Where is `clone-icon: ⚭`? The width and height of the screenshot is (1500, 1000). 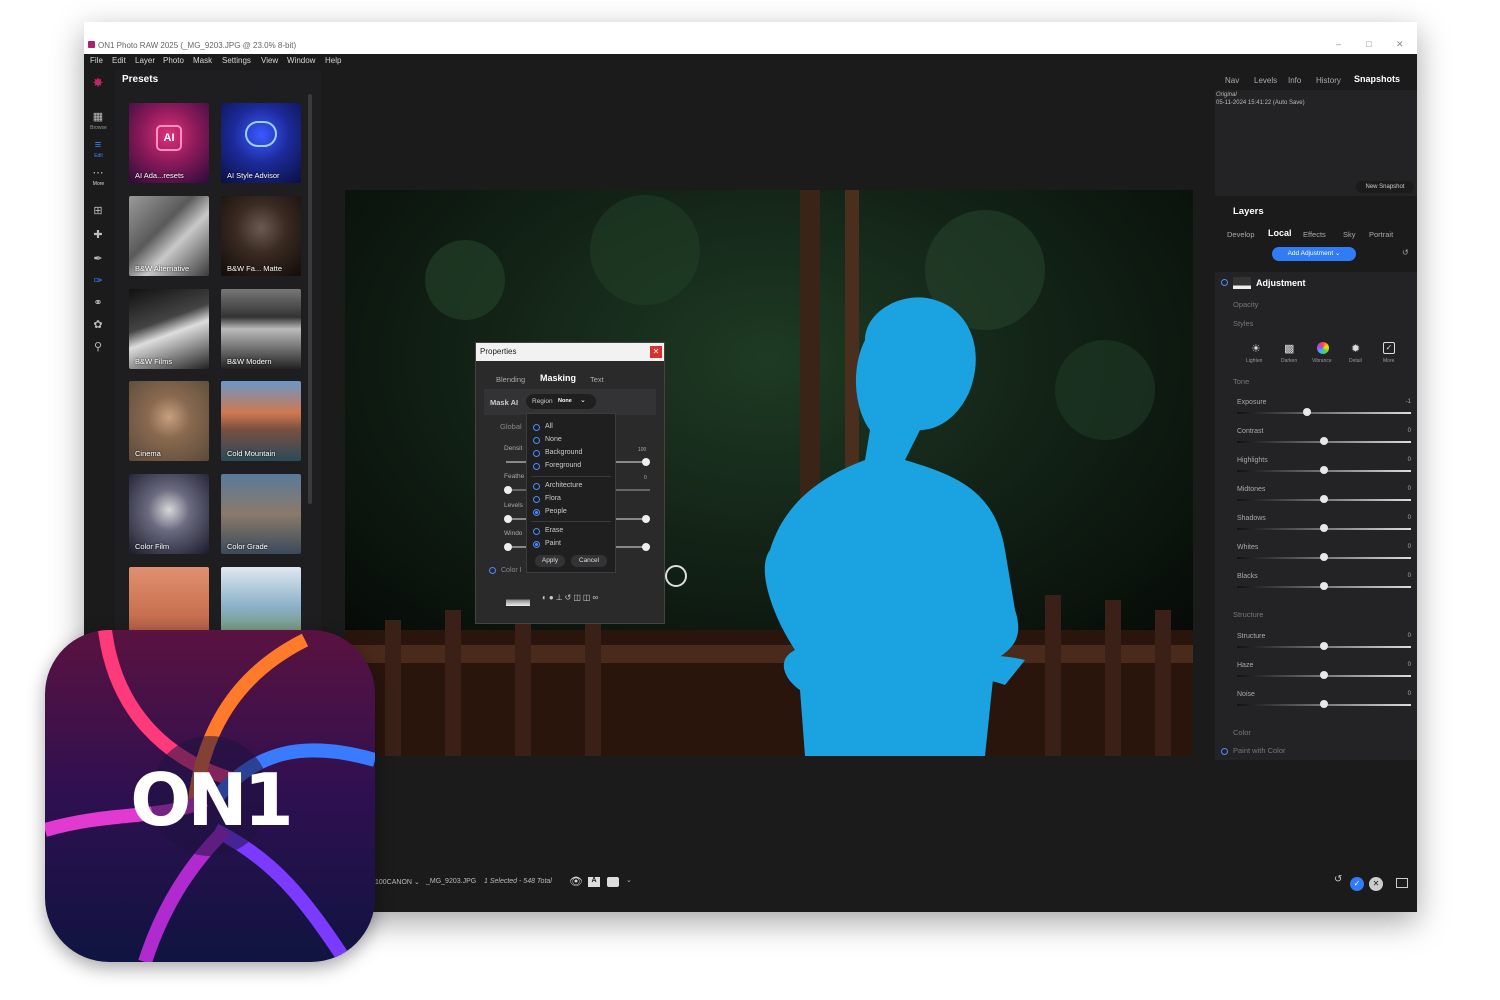 clone-icon: ⚭ is located at coordinates (98, 303).